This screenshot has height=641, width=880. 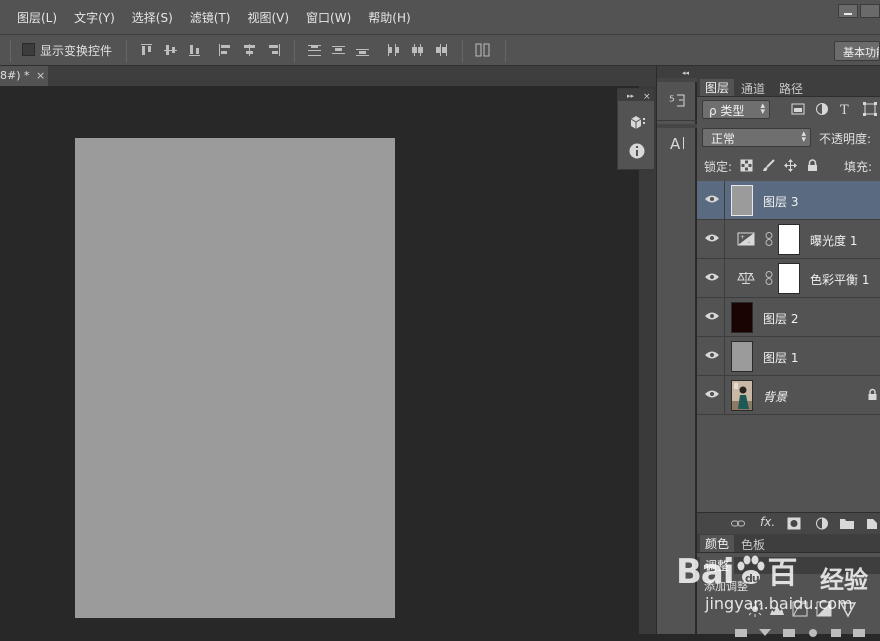 I want to click on add-mask-icon, so click(x=794, y=523).